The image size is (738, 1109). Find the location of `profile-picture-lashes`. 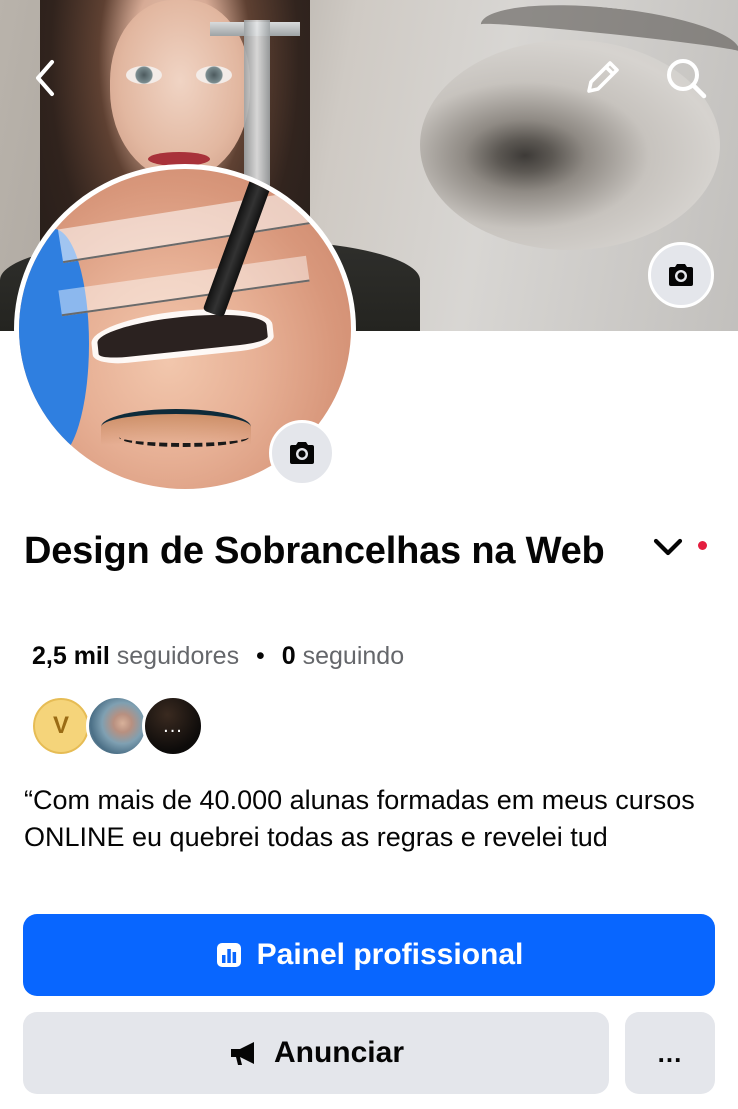

profile-picture-lashes is located at coordinates (184, 437).